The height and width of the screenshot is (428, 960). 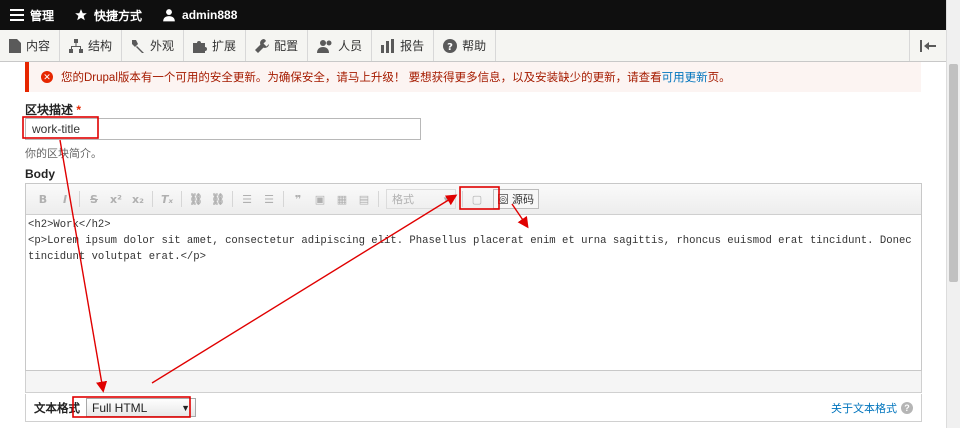 What do you see at coordinates (262, 45) in the screenshot?
I see `config-icon` at bounding box center [262, 45].